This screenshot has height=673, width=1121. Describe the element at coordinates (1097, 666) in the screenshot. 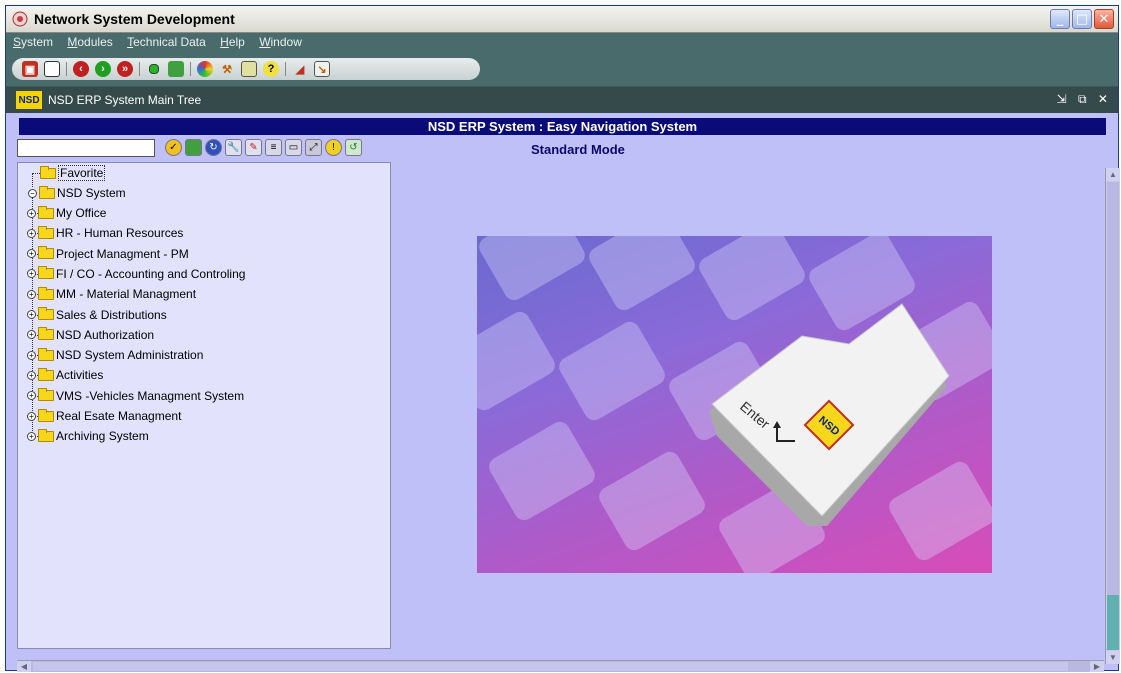

I see `scroll-right-icon: ▶` at that location.